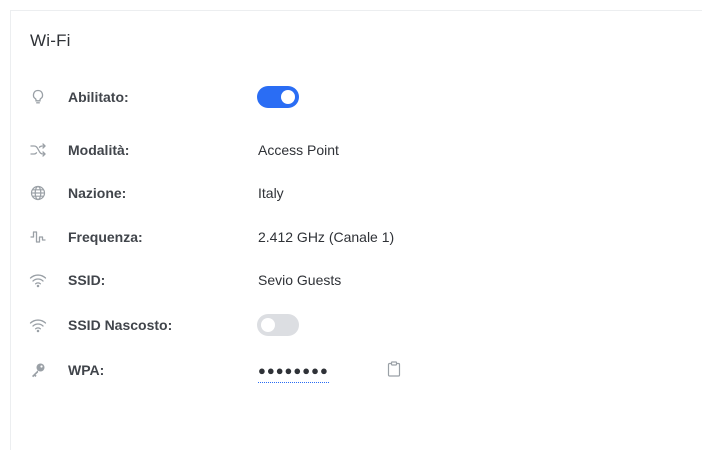  Describe the element at coordinates (300, 280) in the screenshot. I see `ssid-value: Sevio Guests` at that location.